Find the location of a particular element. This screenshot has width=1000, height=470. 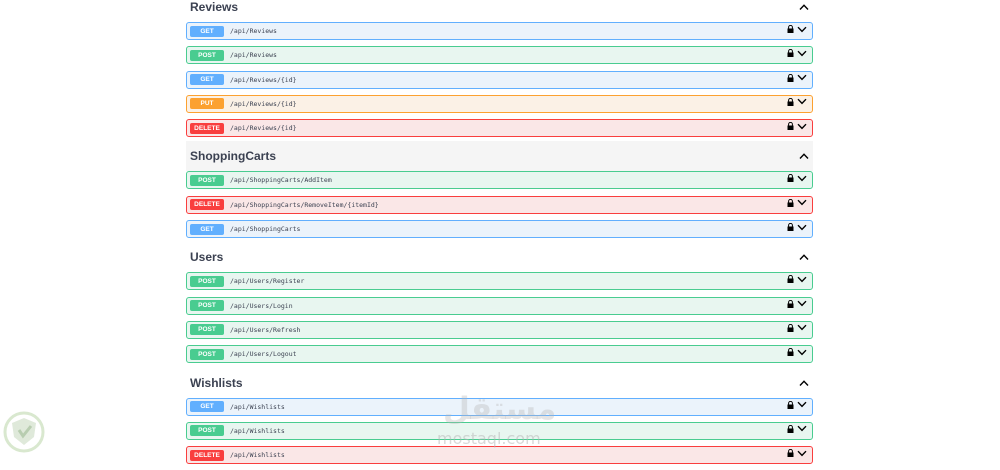

operation-row: POST/api/Users/Refresh is located at coordinates (499, 329).